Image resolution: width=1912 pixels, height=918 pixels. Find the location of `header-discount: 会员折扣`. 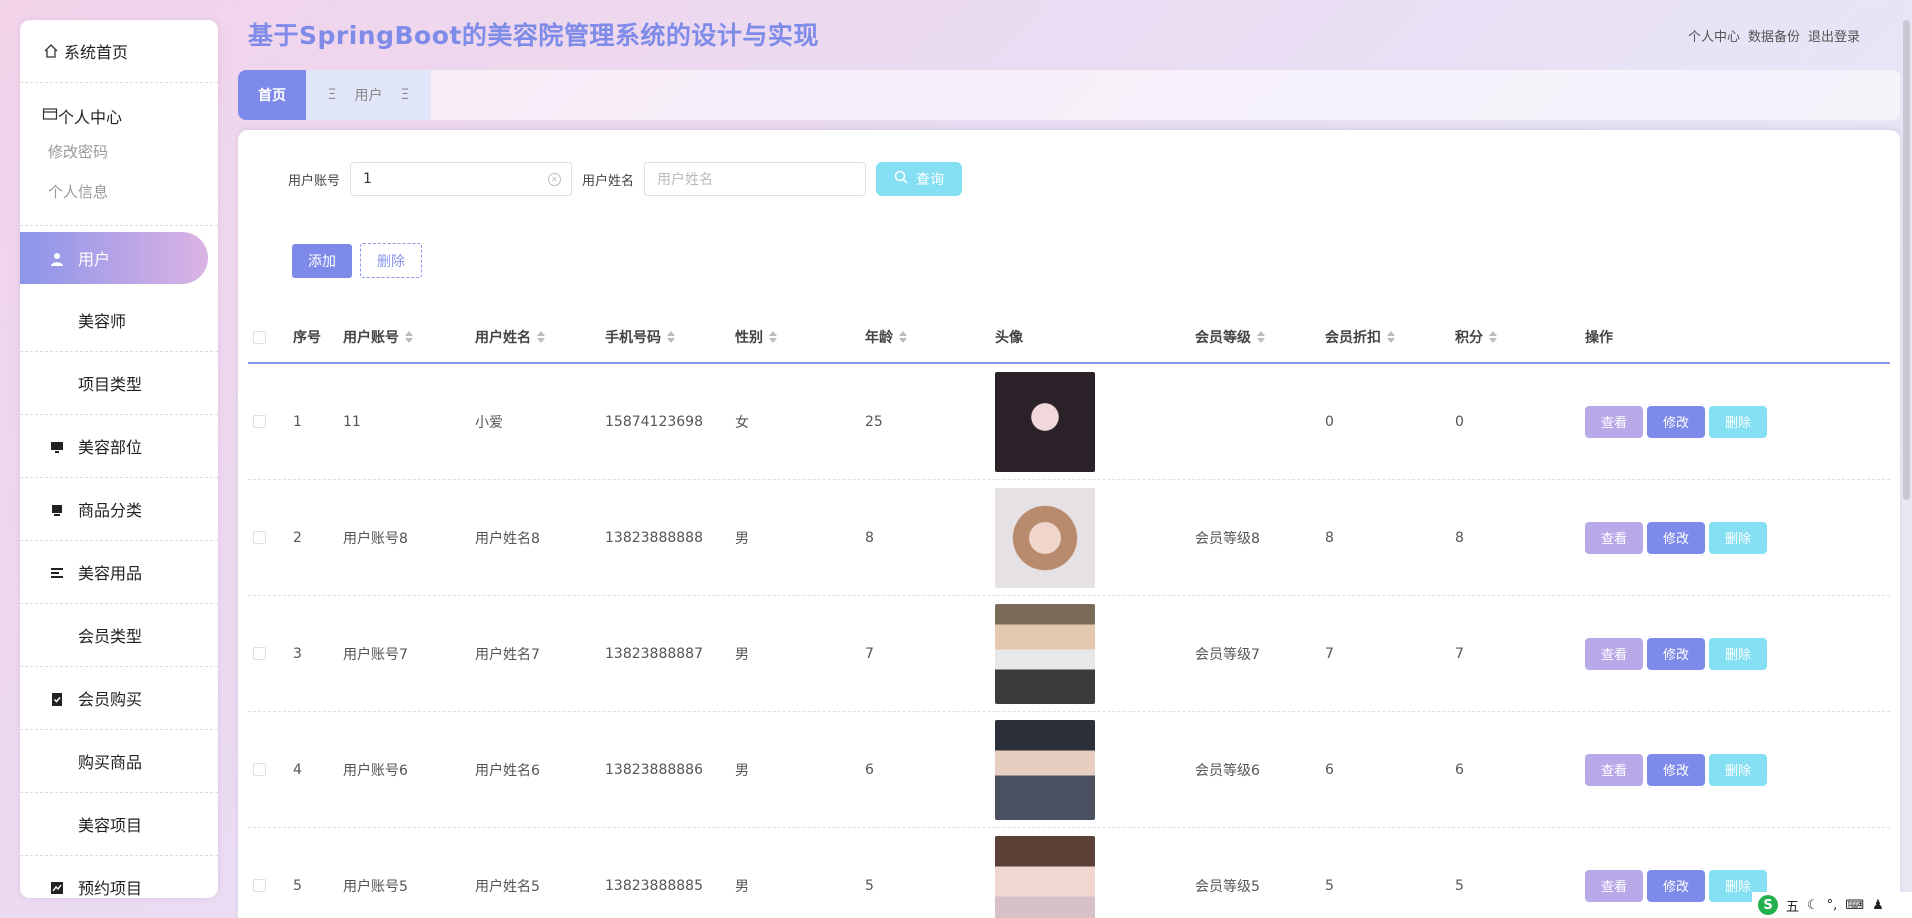

header-discount: 会员折扣 is located at coordinates (1390, 337).